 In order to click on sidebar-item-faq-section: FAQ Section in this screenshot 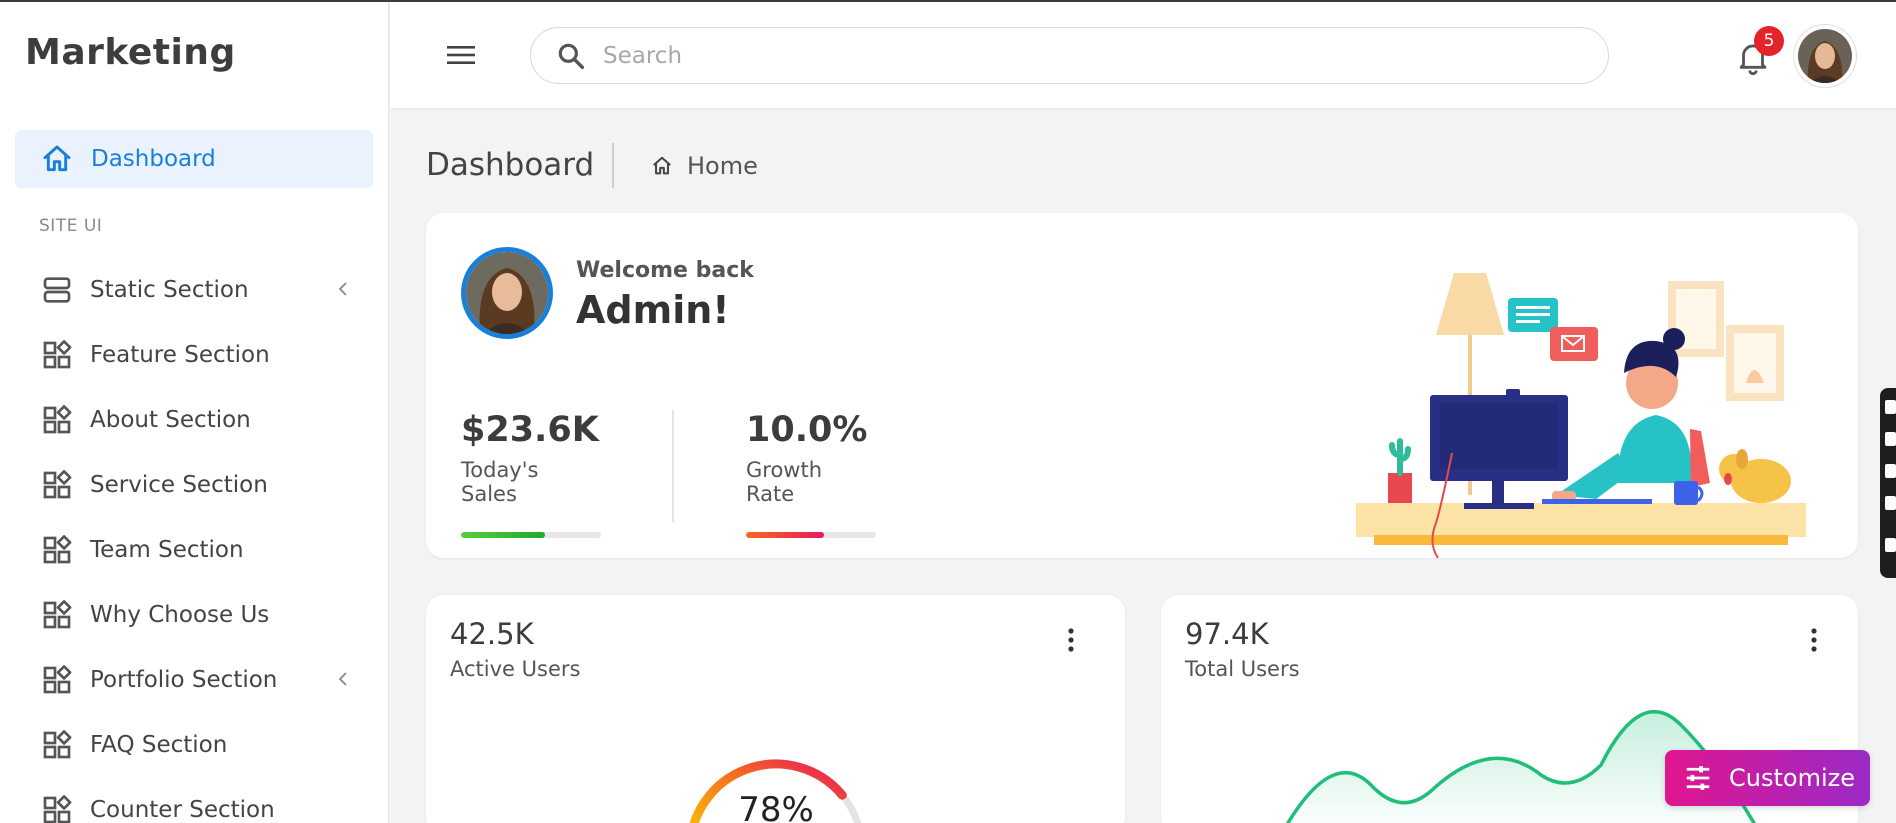, I will do `click(194, 744)`.